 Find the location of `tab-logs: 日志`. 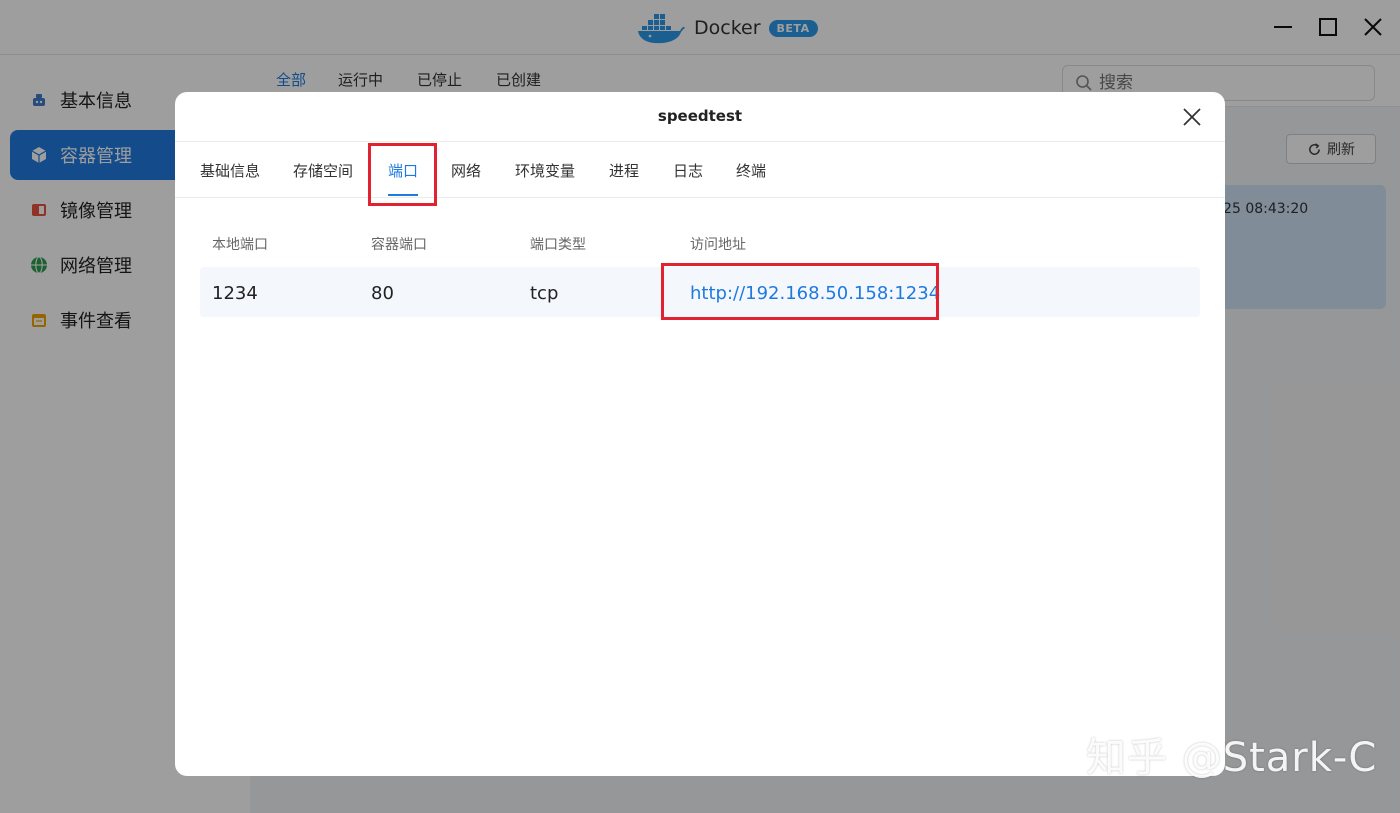

tab-logs: 日志 is located at coordinates (688, 170).